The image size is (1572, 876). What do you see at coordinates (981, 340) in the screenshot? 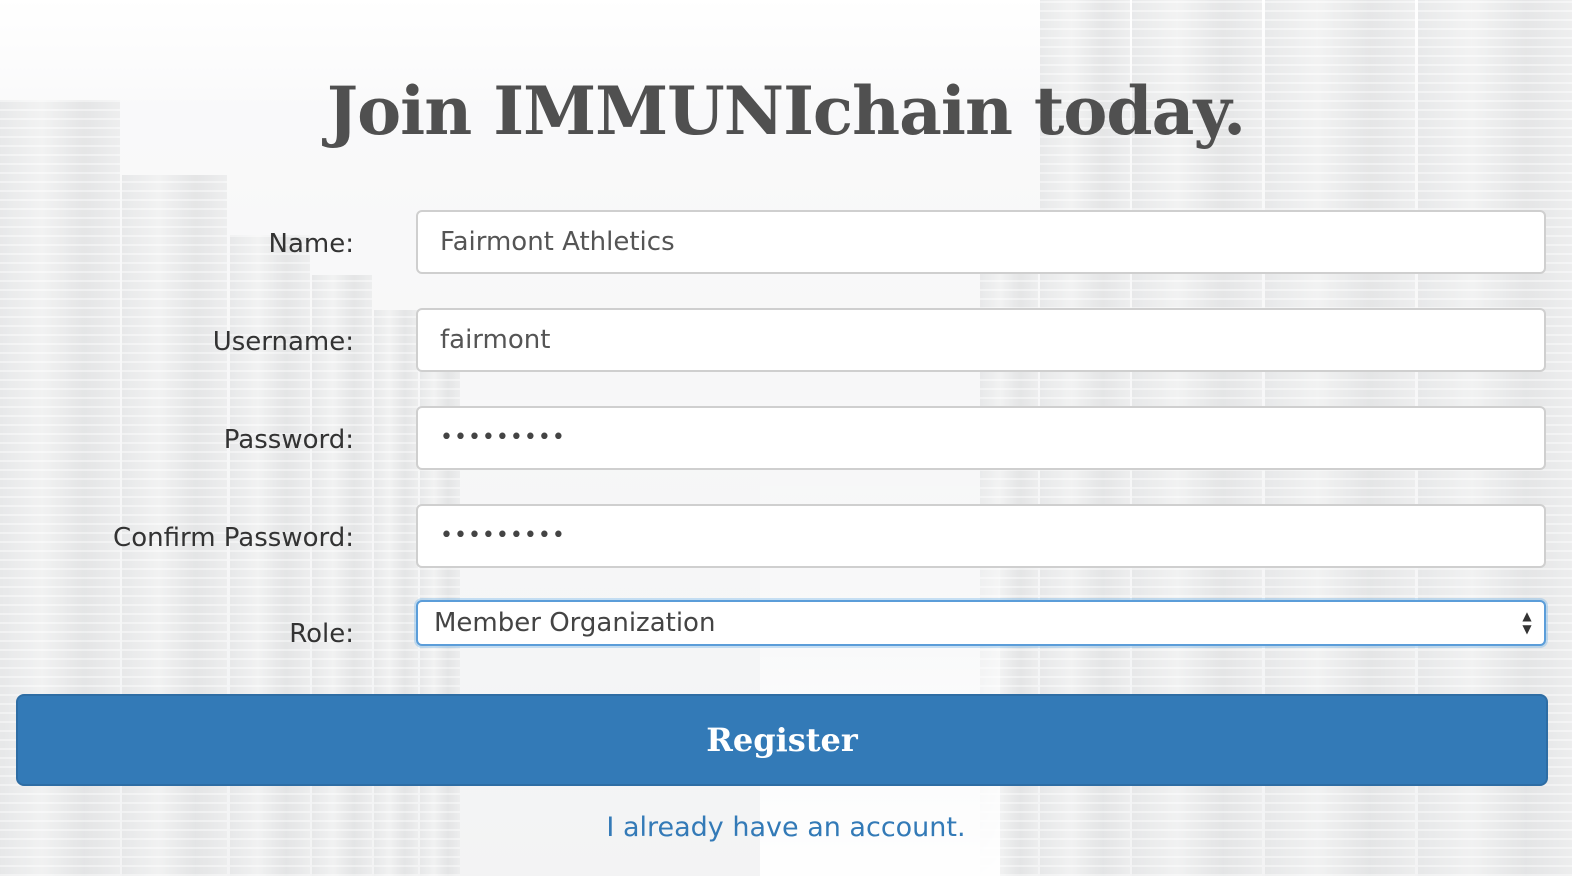
I see `username-input: fairmont` at bounding box center [981, 340].